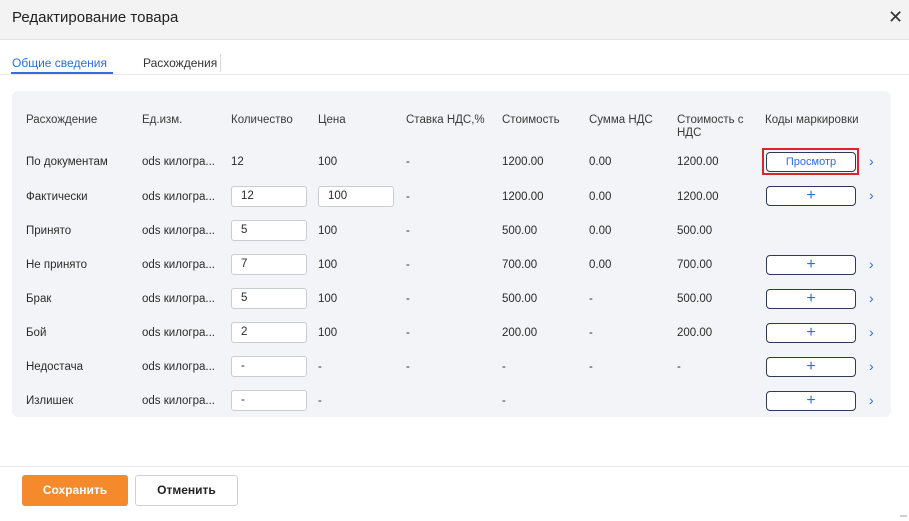  I want to click on row-name: По документам, so click(67, 162).